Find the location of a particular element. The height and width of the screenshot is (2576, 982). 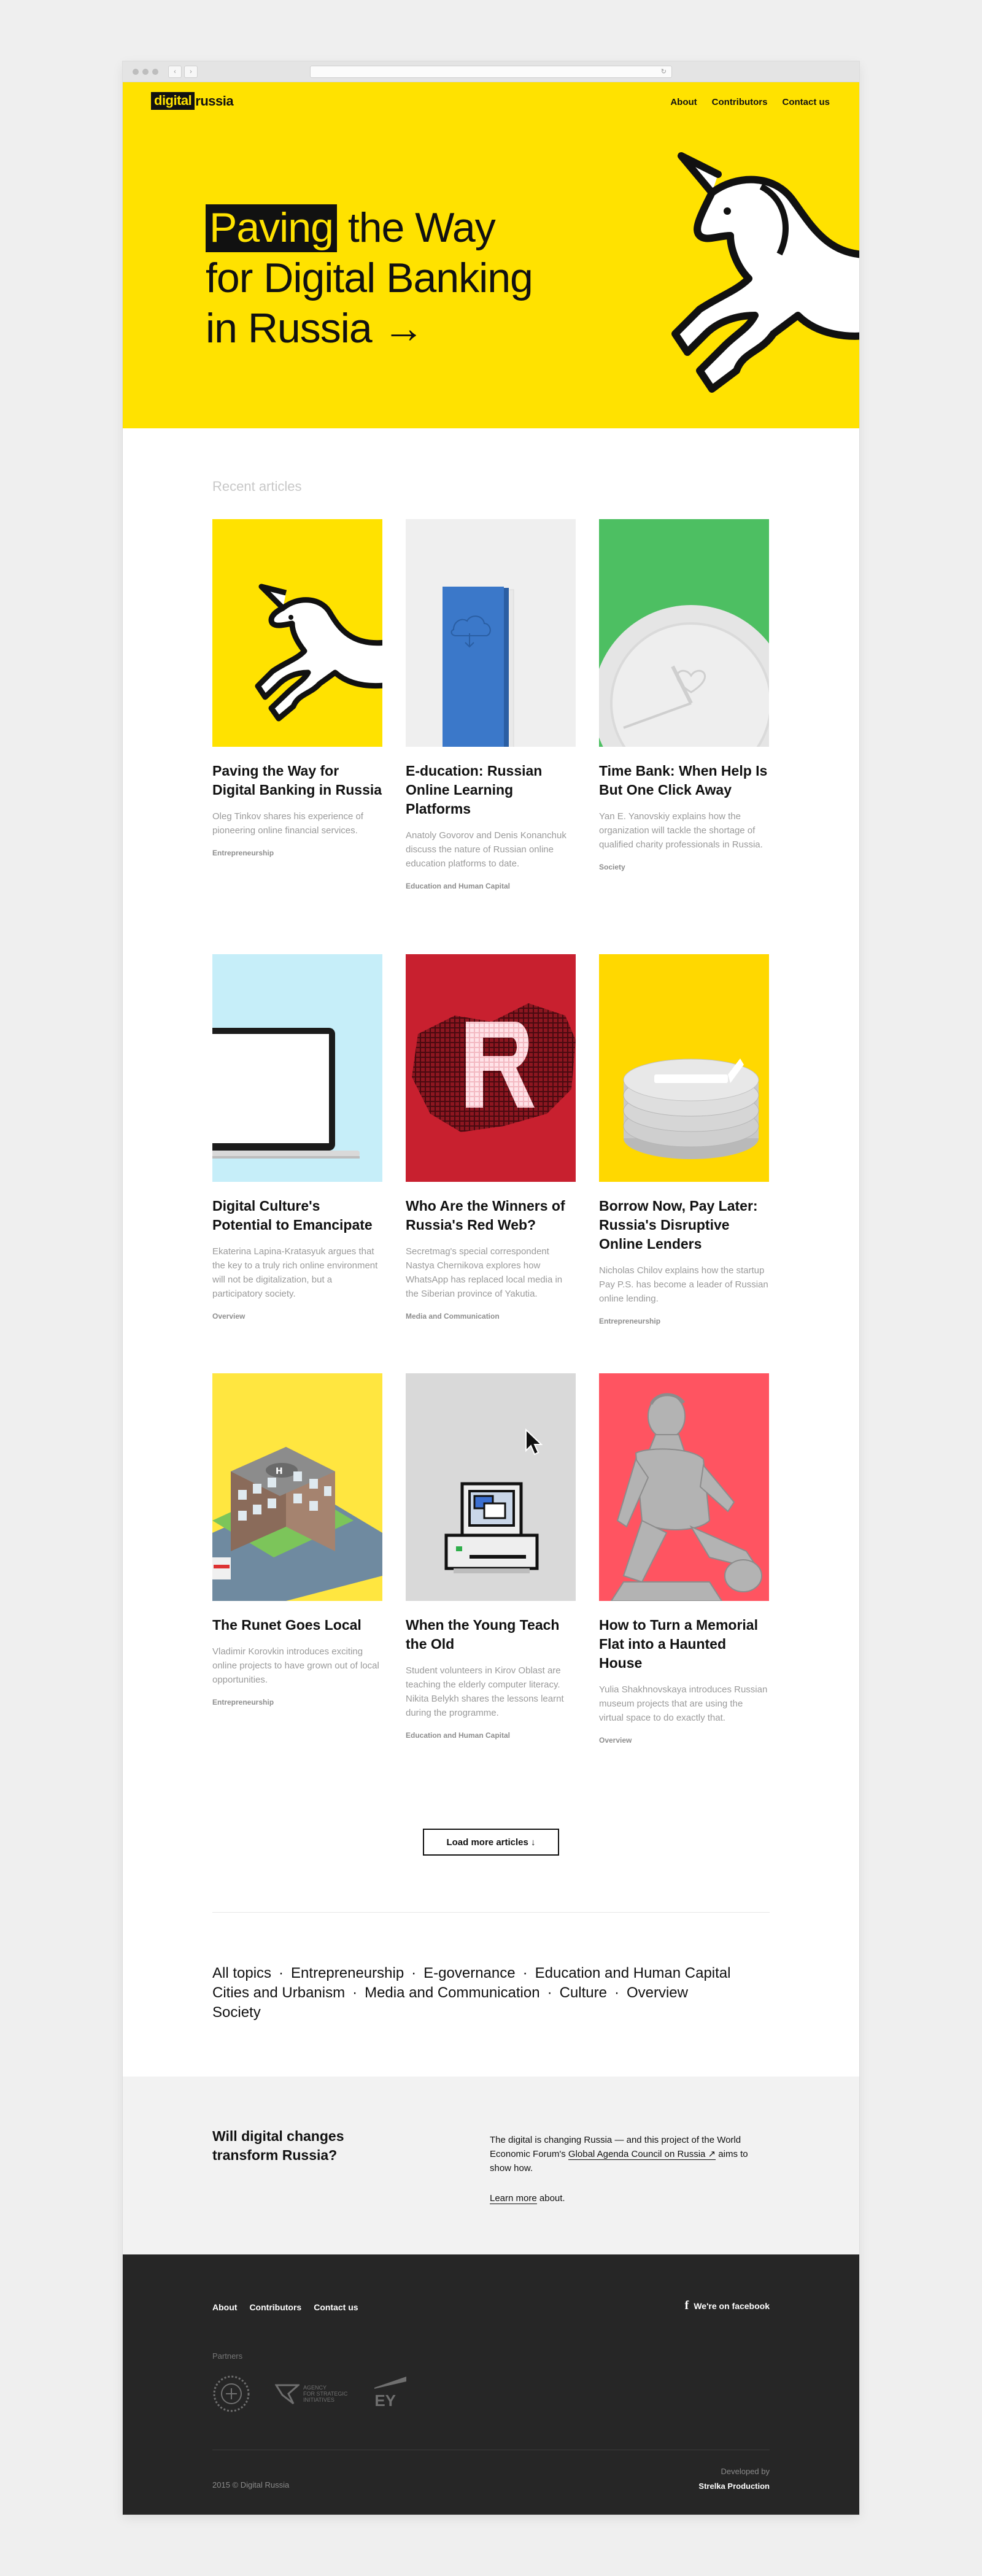

footer-nav: About Contributors Contact us is located at coordinates (285, 2307).